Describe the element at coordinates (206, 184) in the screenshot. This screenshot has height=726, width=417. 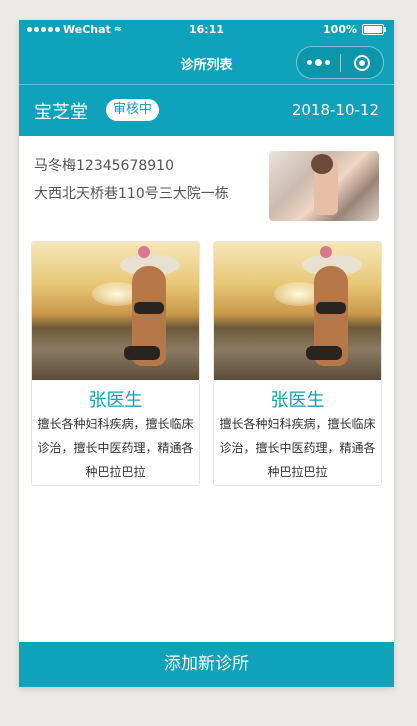
I see `clinic-info: 马冬梅12345678910 大西北天桥巷110号三大院一栋` at that location.